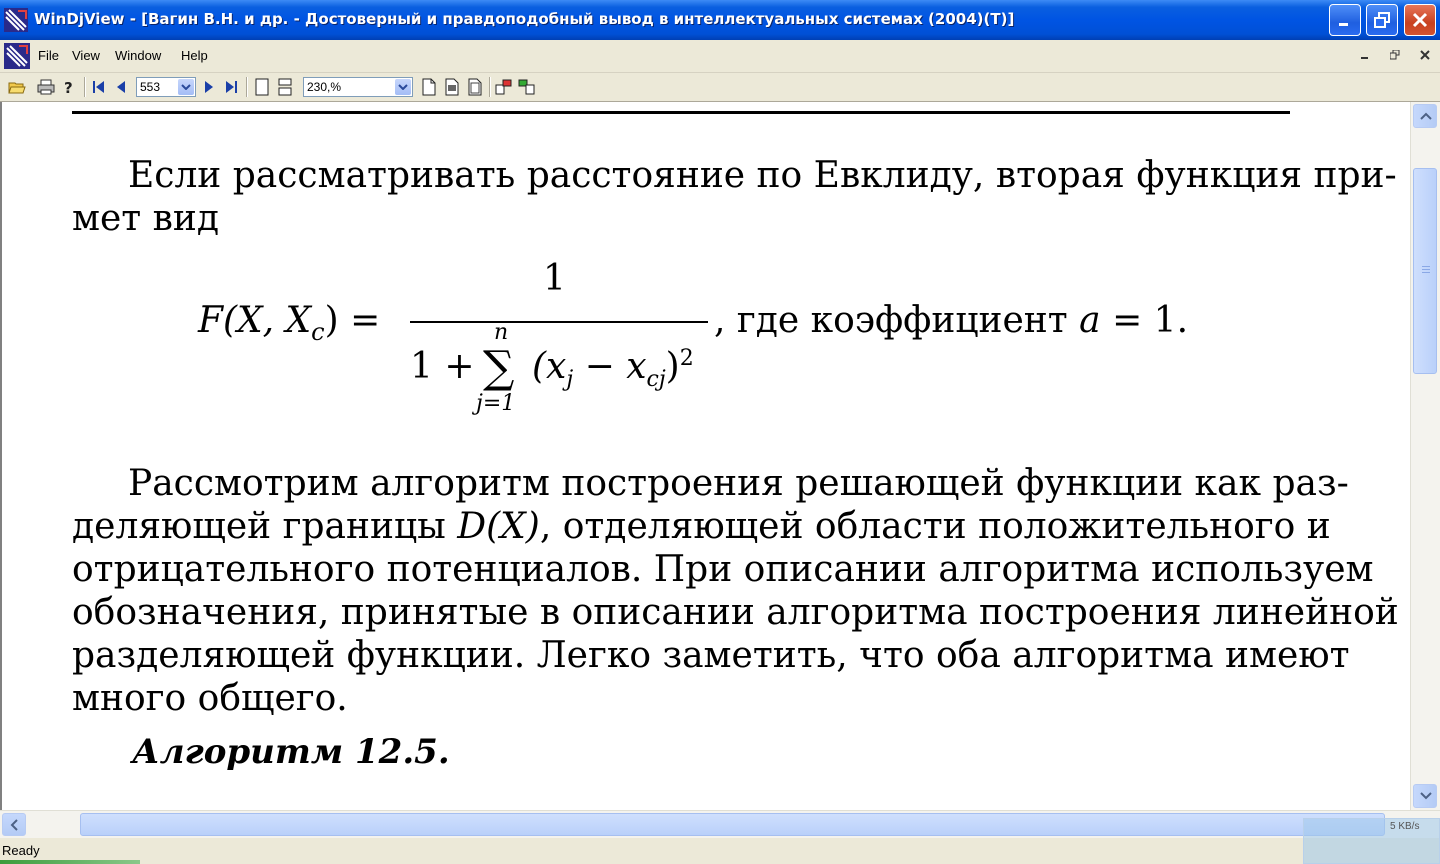 The image size is (1440, 864). I want to click on continuous-icon, so click(285, 87).